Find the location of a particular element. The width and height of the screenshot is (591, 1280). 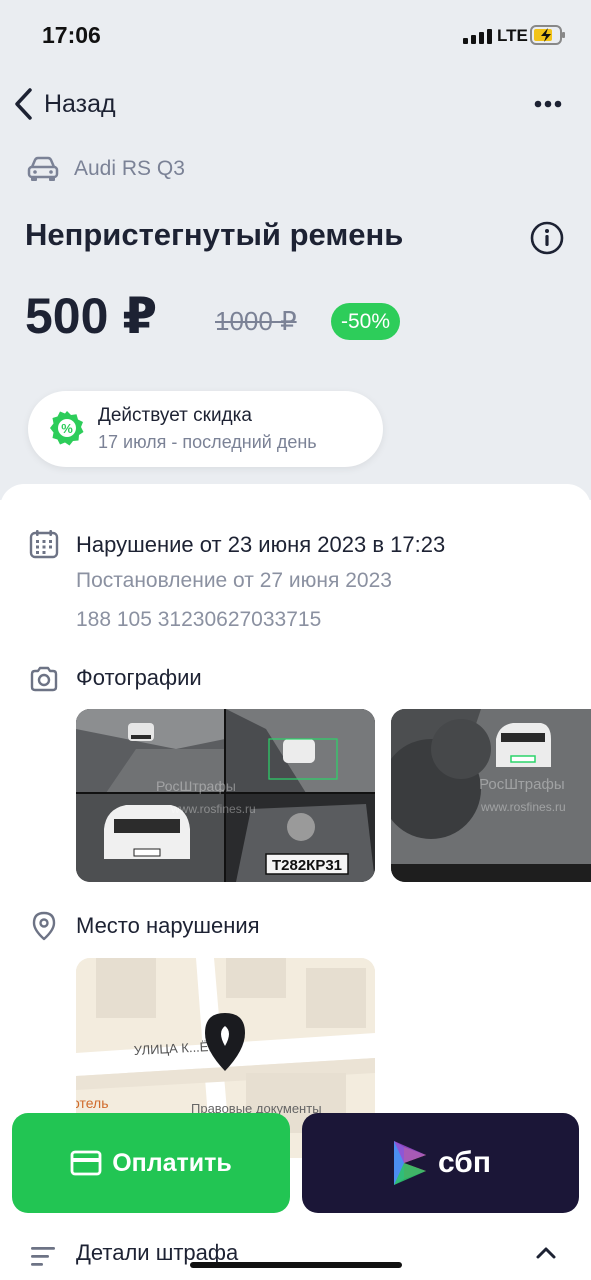

percent-badge-icon: % is located at coordinates (67, 428).